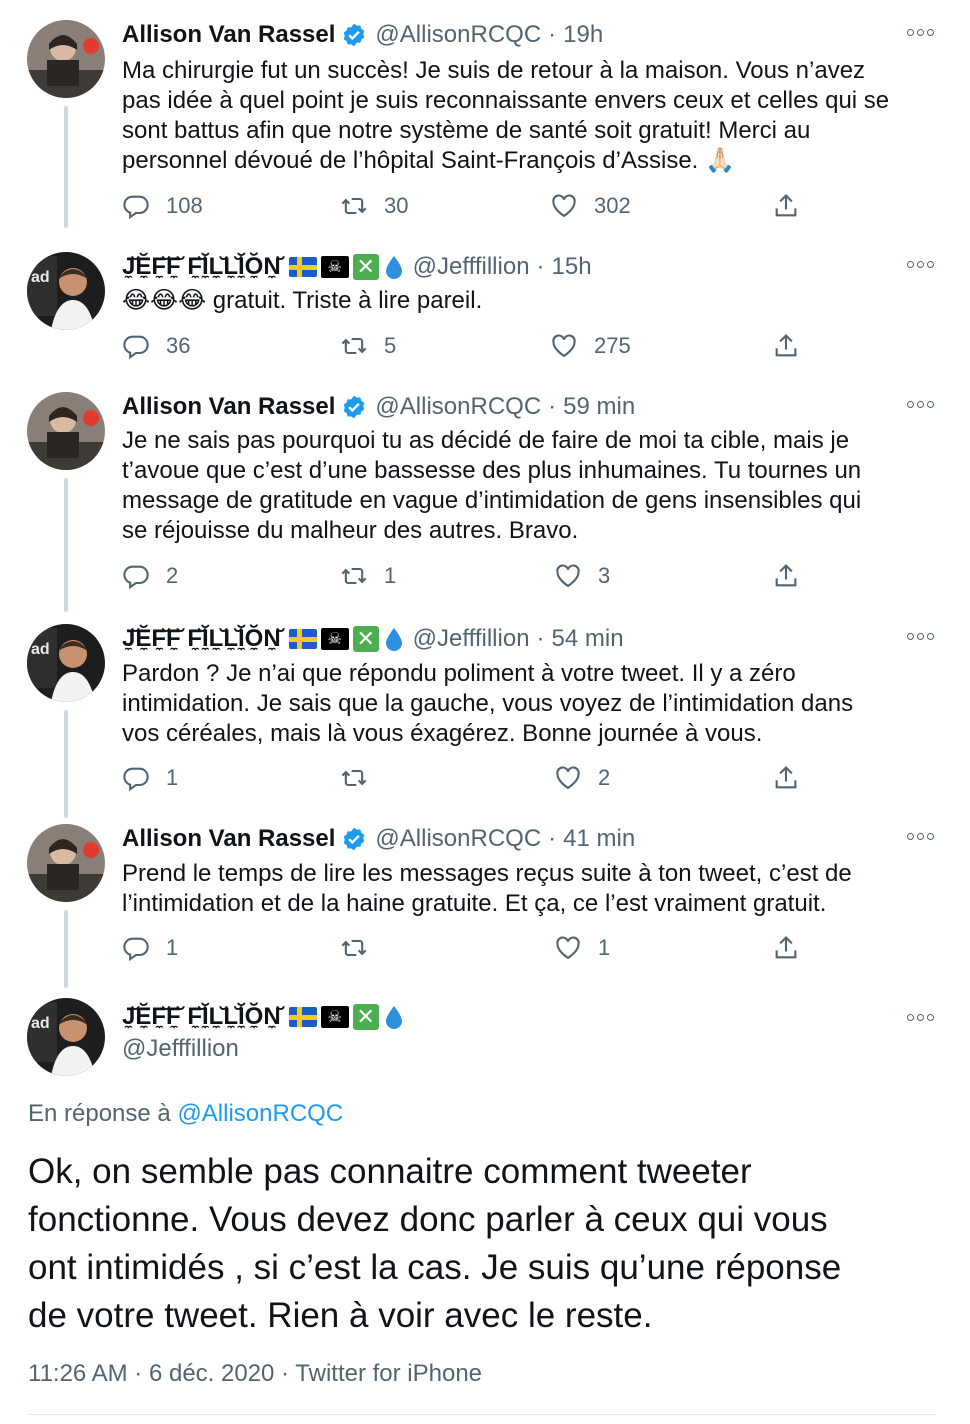  What do you see at coordinates (184, 205) in the screenshot?
I see `reply-count: 108` at bounding box center [184, 205].